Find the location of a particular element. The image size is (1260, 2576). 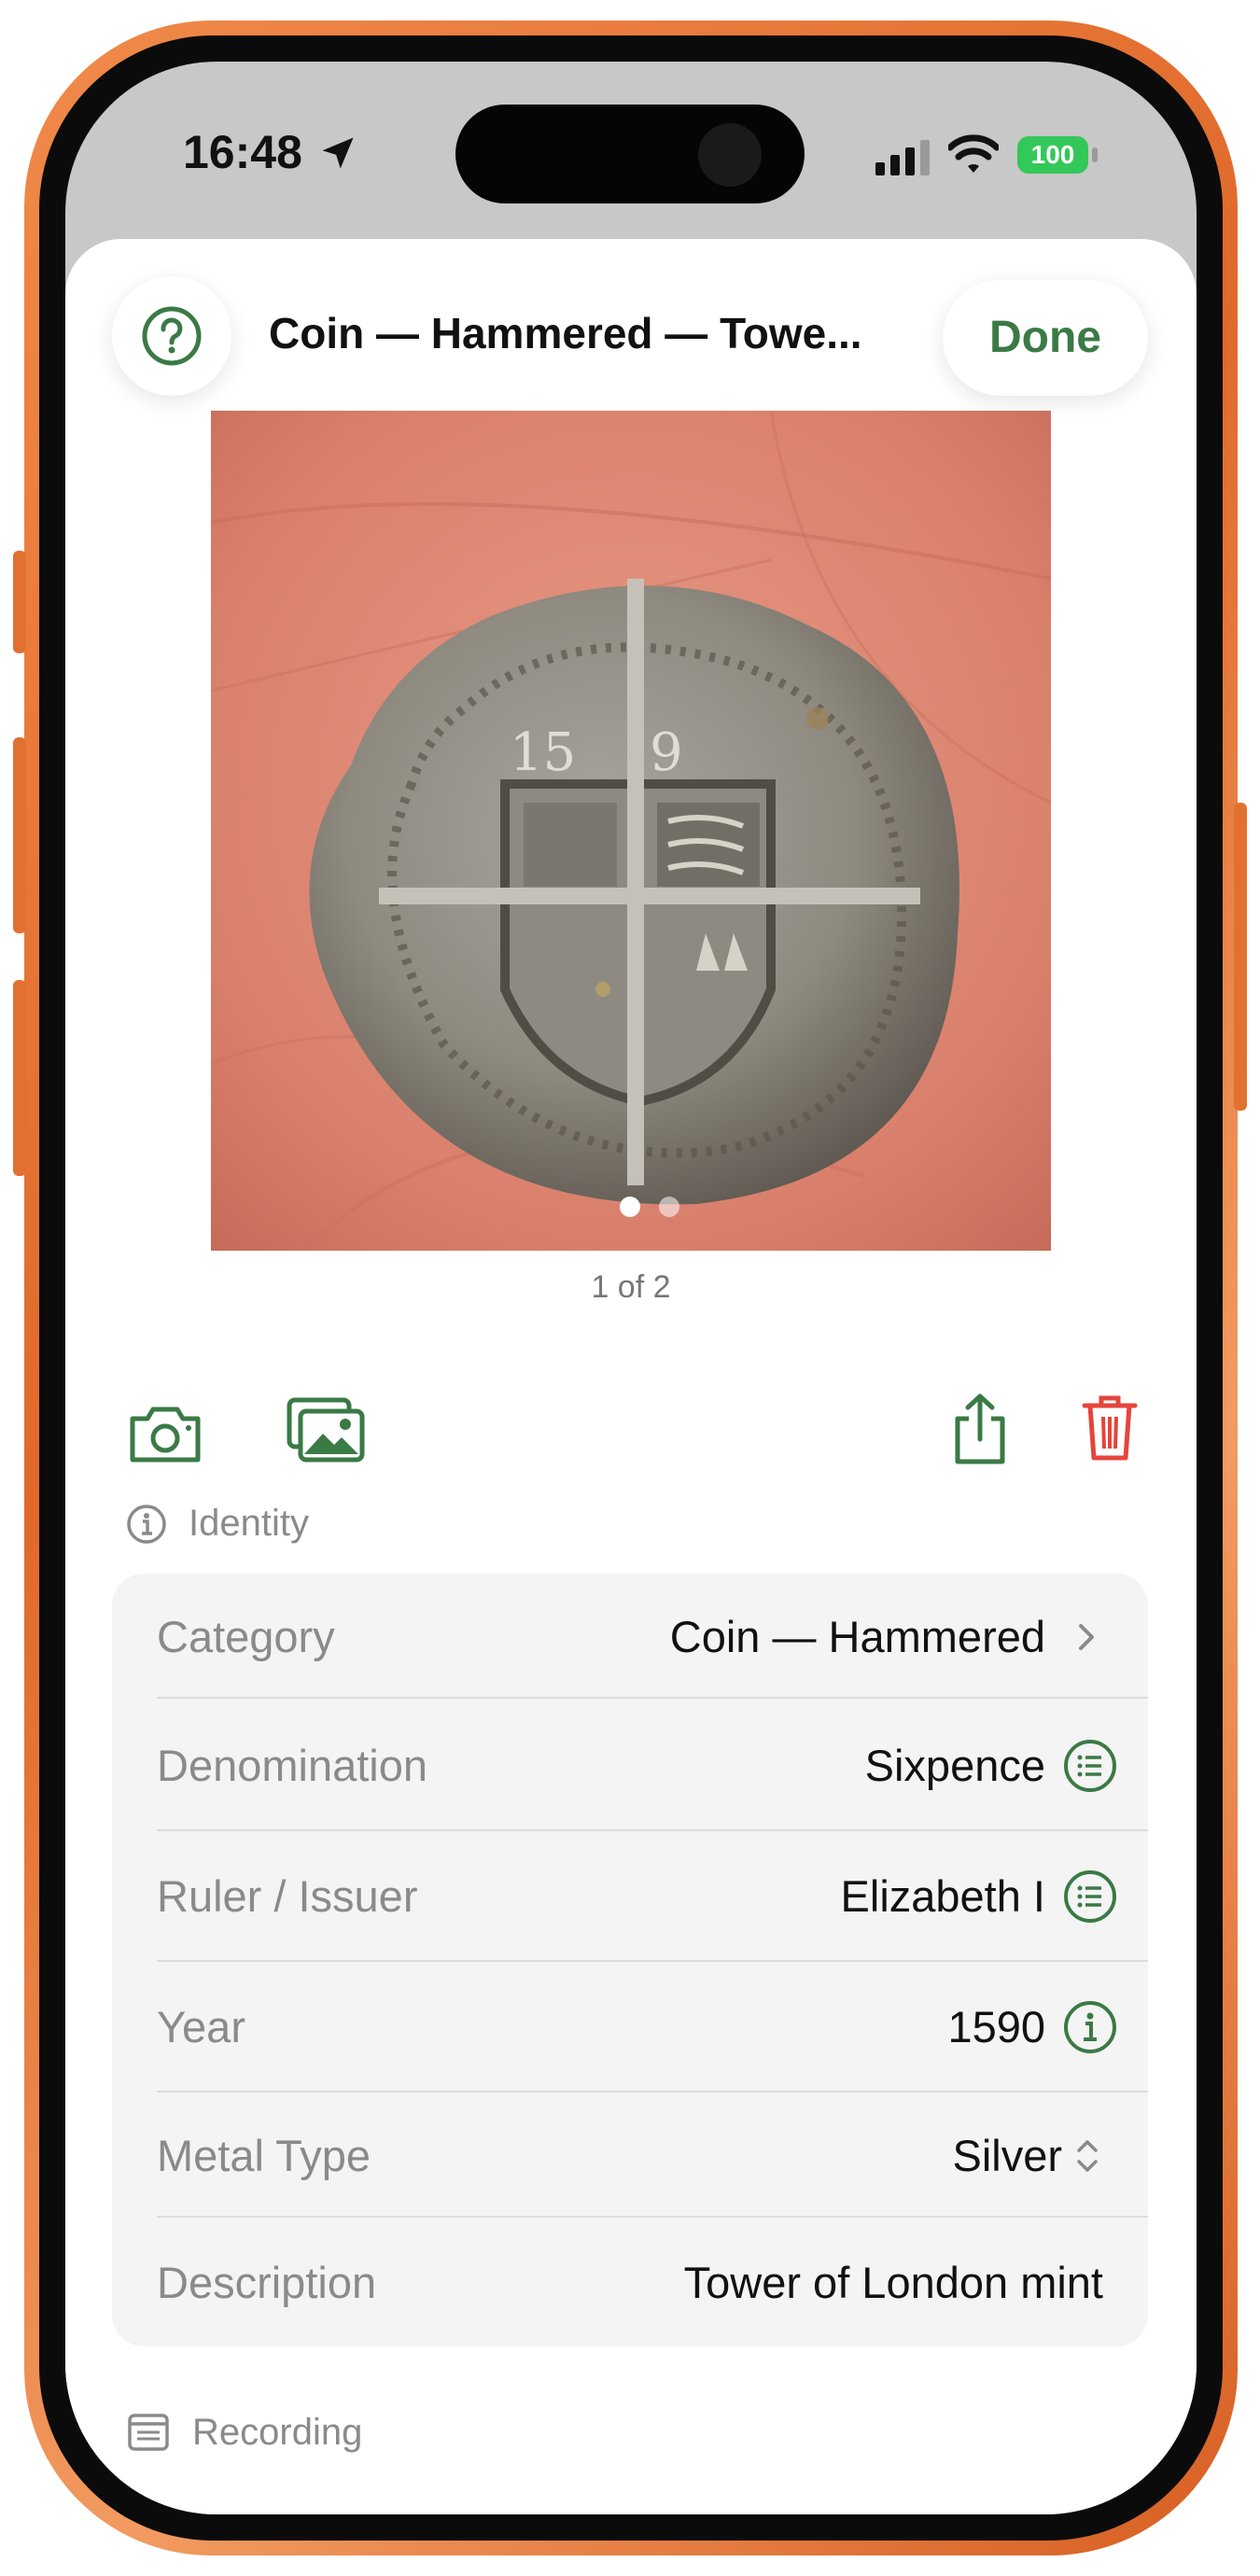

help-button is located at coordinates (171, 336).